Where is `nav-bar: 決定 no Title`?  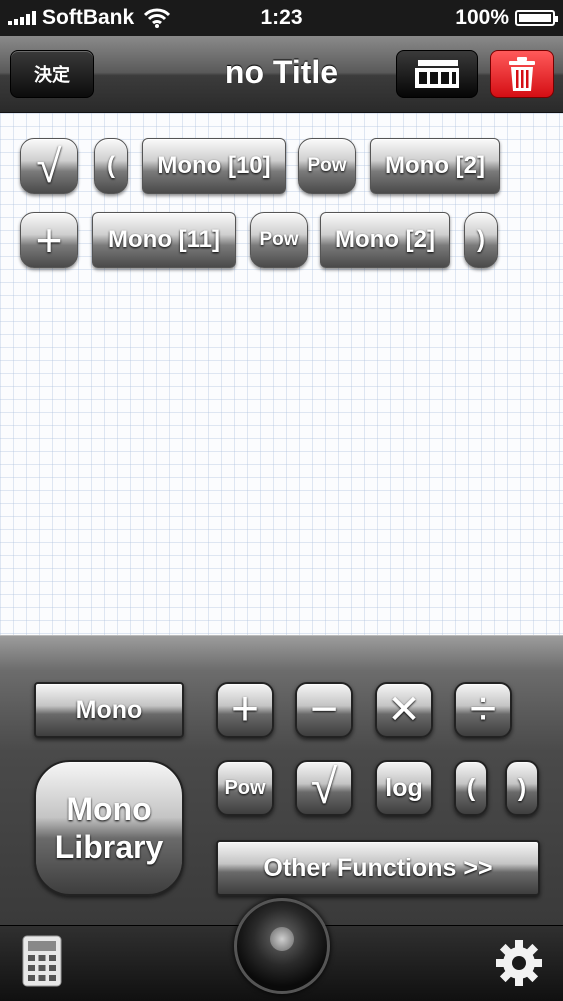 nav-bar: 決定 no Title is located at coordinates (281, 74).